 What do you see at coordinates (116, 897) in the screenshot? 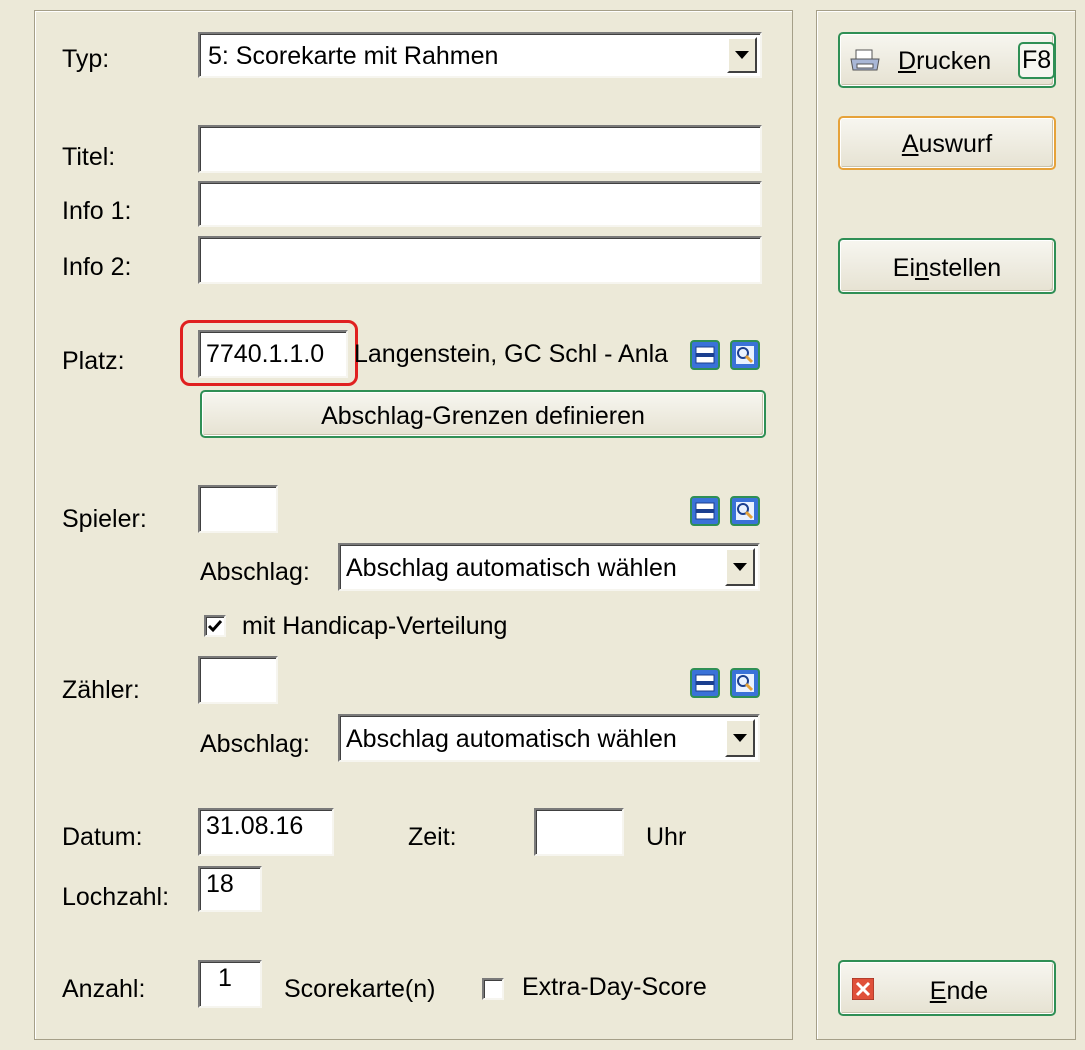
I see `lochzahl-label: Lochzahl:` at bounding box center [116, 897].